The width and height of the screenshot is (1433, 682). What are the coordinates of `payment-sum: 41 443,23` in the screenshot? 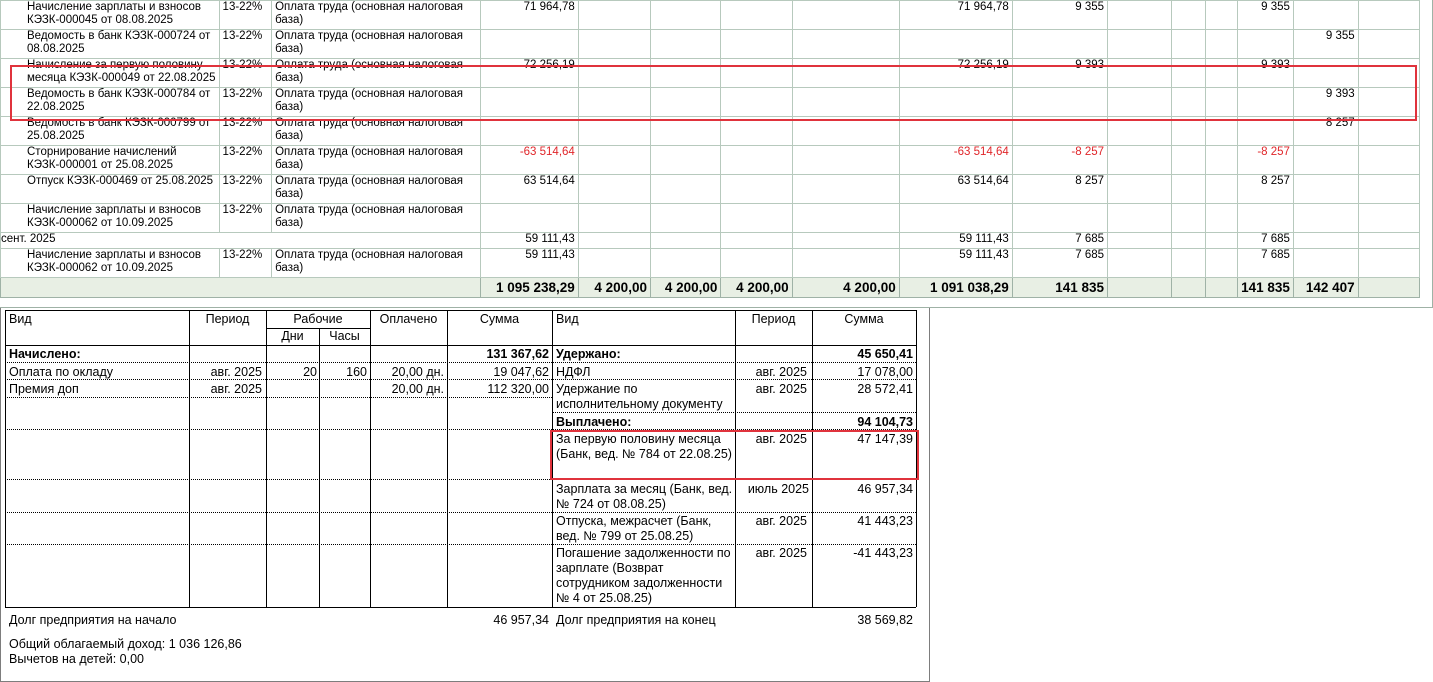 It's located at (885, 521).